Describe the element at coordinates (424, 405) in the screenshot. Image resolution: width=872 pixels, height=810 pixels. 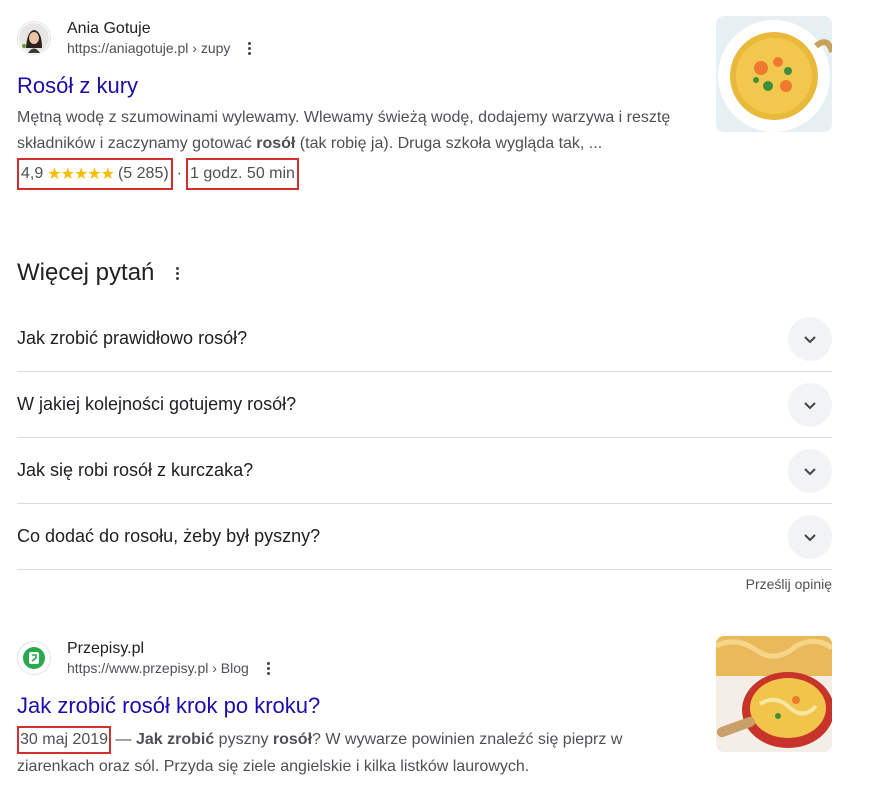
I see `paa-question: W jakiej kolejności gotujemy rosół?` at that location.